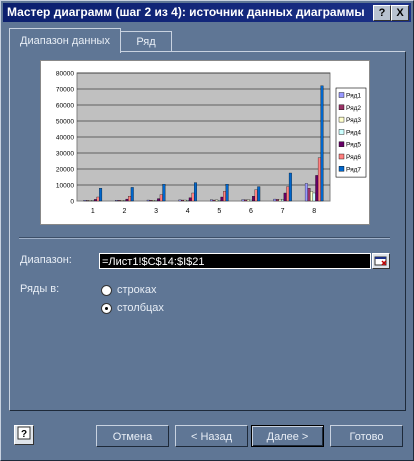 Image resolution: width=414 pixels, height=461 pixels. What do you see at coordinates (132, 436) in the screenshot?
I see `cancel-button: Отмена` at bounding box center [132, 436].